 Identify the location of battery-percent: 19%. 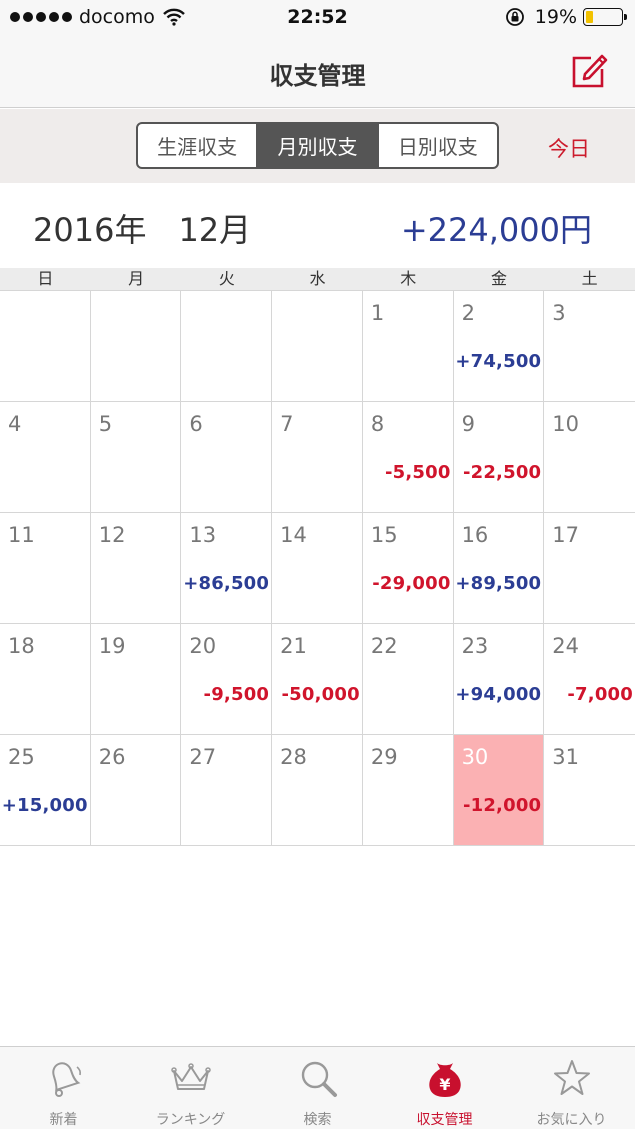
(555, 17).